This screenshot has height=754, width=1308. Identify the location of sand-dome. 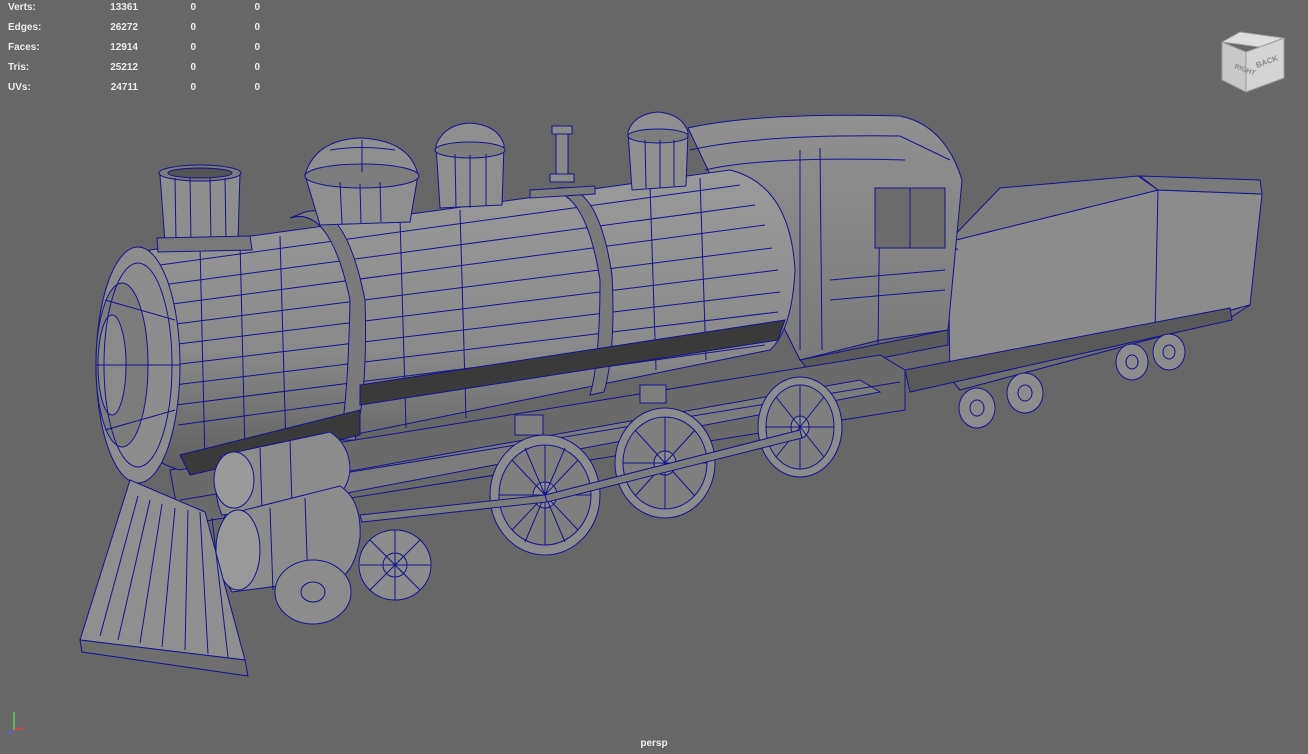
(658, 151).